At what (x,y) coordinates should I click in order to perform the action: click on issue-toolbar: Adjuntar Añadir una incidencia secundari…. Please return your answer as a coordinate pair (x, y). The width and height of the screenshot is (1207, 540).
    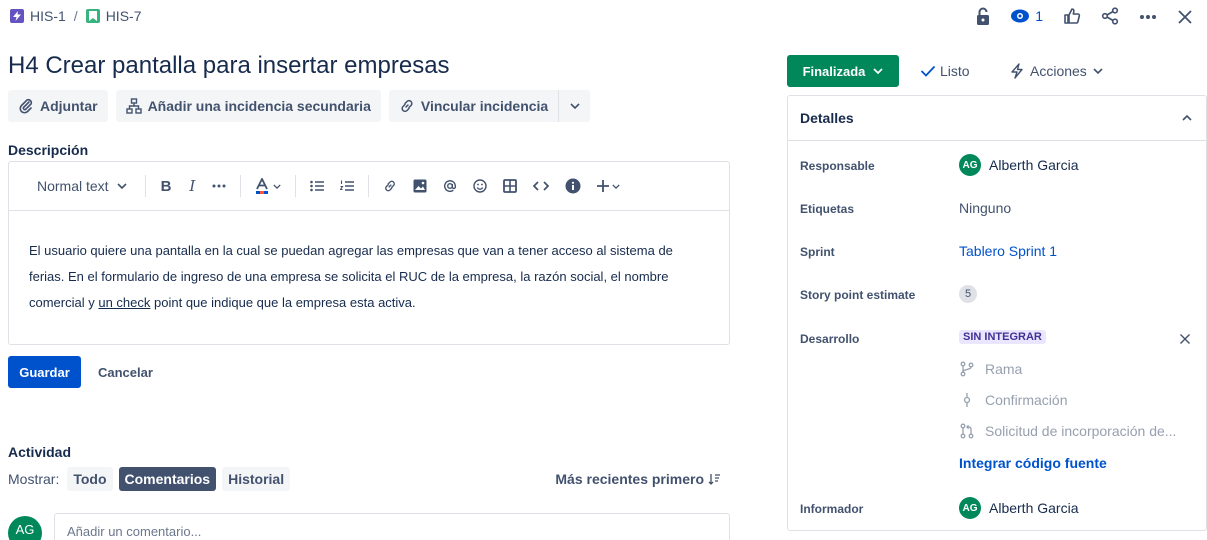
    Looking at the image, I should click on (299, 106).